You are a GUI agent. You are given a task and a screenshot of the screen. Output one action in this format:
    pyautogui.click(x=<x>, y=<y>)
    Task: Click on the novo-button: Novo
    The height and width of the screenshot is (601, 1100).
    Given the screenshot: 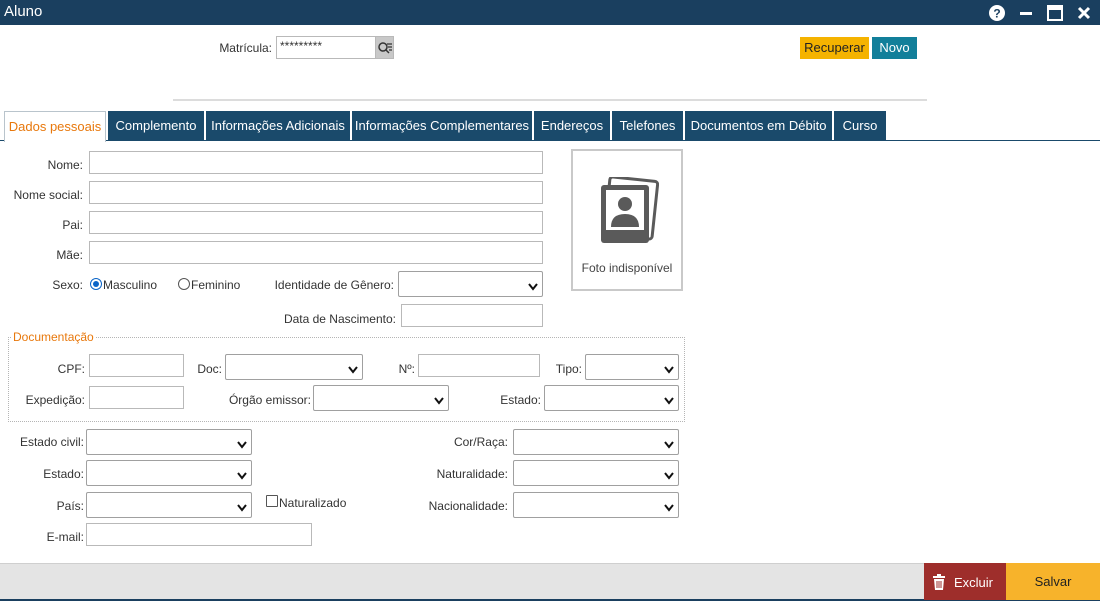 What is the action you would take?
    pyautogui.click(x=894, y=48)
    